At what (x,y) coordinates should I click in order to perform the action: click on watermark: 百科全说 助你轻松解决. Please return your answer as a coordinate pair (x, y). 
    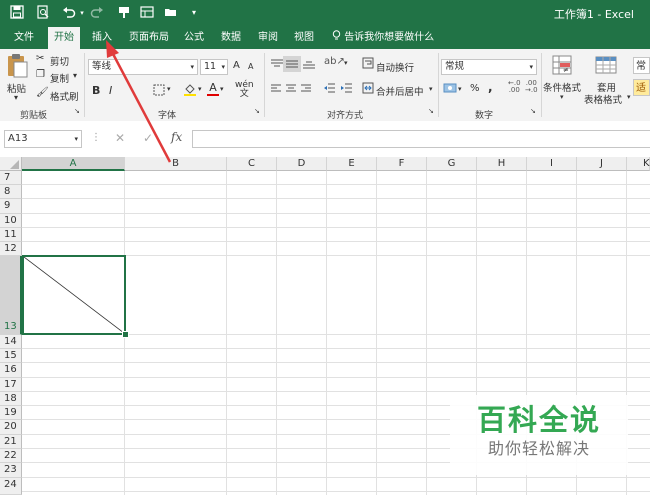
    Looking at the image, I should click on (539, 435).